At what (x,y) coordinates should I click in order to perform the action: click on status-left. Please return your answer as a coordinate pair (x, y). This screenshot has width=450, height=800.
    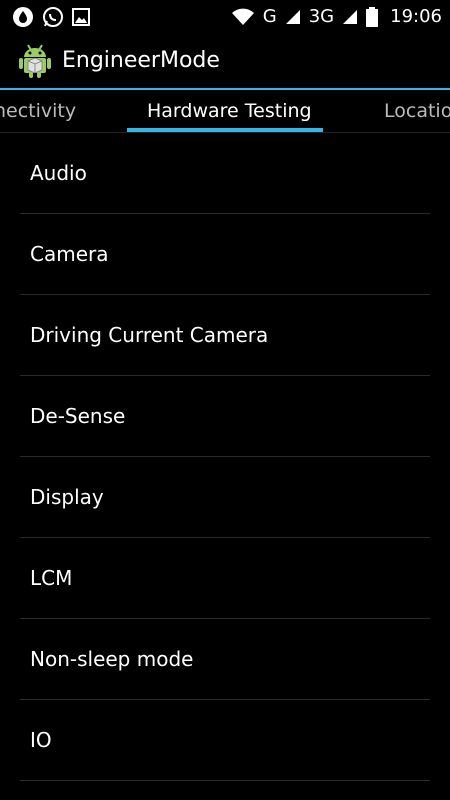
    Looking at the image, I should click on (51, 17).